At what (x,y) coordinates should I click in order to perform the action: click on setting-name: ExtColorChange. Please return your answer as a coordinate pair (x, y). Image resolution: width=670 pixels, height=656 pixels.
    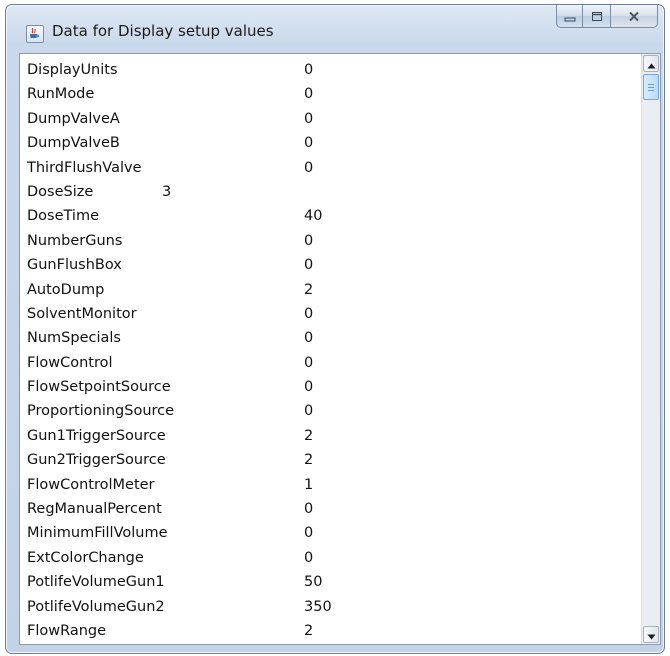
    Looking at the image, I should click on (85, 557).